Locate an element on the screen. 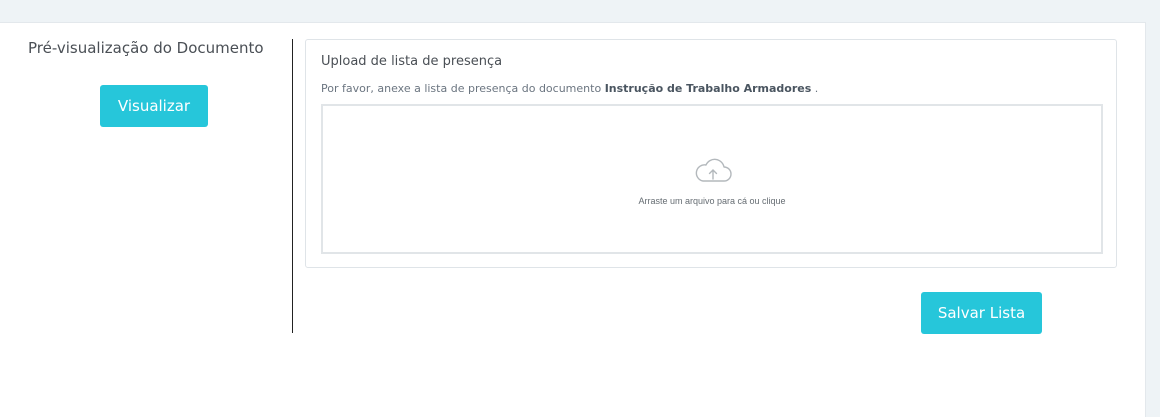 Image resolution: width=1160 pixels, height=417 pixels. dropzone-text: Arraste um arquivo para cá ou clique is located at coordinates (712, 201).